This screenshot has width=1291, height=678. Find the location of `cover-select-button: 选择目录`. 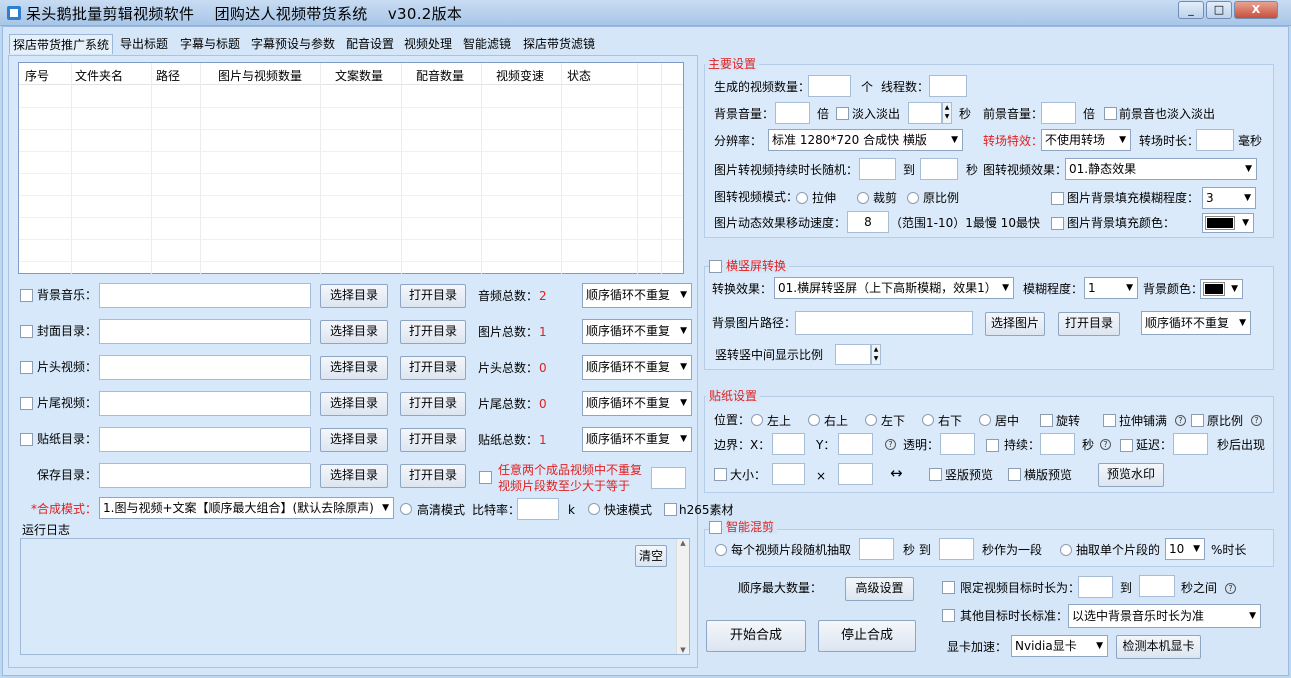

cover-select-button: 选择目录 is located at coordinates (354, 332).